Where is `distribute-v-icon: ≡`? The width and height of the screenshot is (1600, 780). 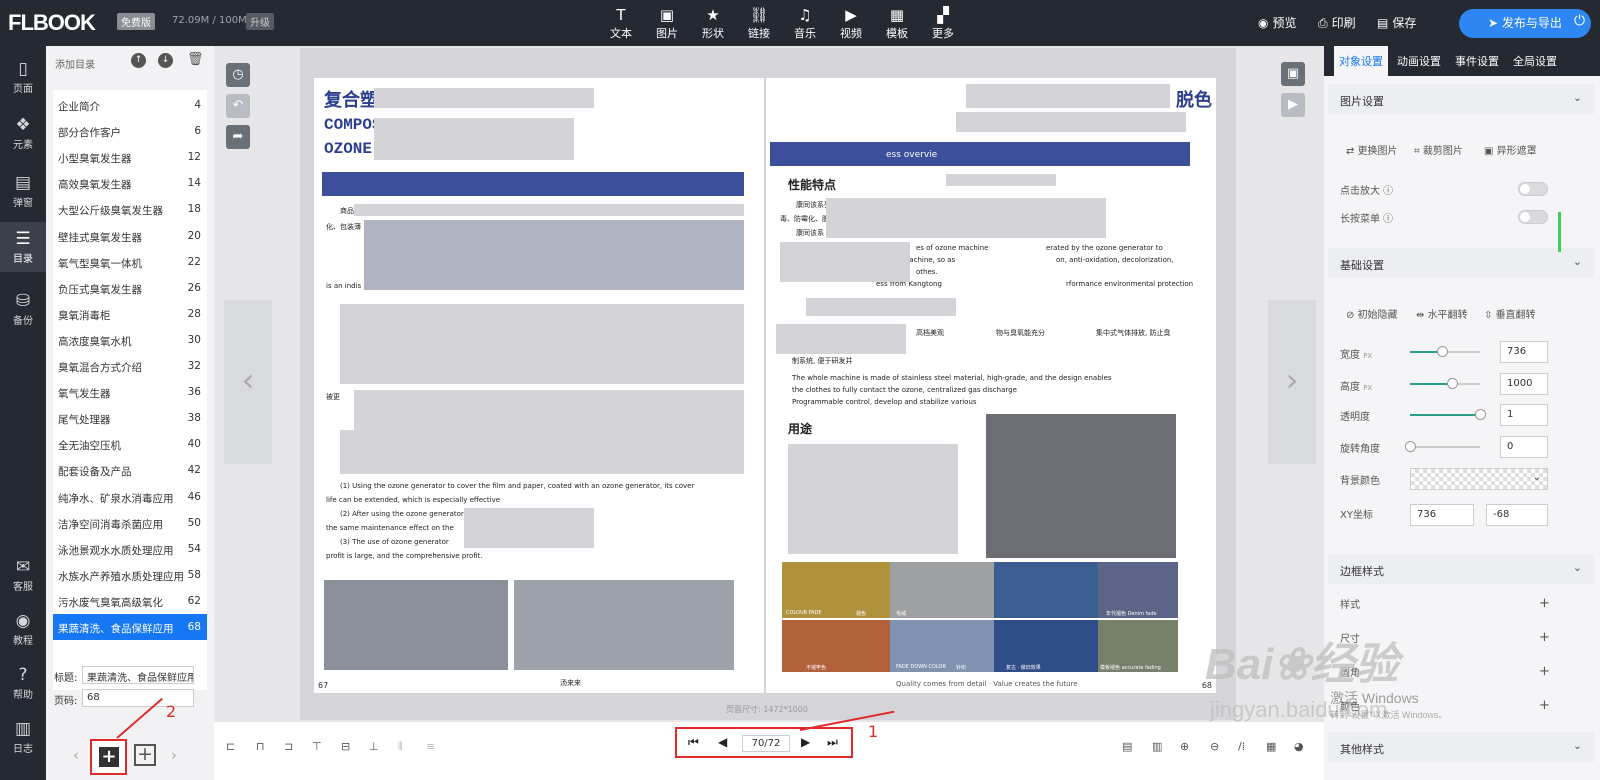 distribute-v-icon: ≡ is located at coordinates (430, 746).